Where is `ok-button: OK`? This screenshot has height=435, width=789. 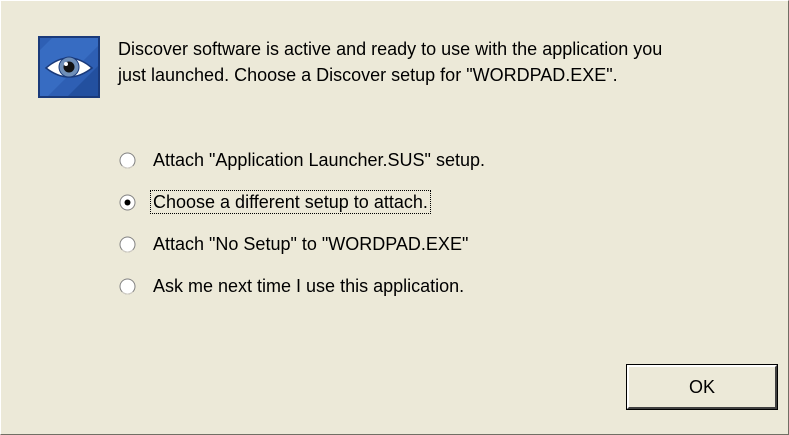
ok-button: OK is located at coordinates (702, 387).